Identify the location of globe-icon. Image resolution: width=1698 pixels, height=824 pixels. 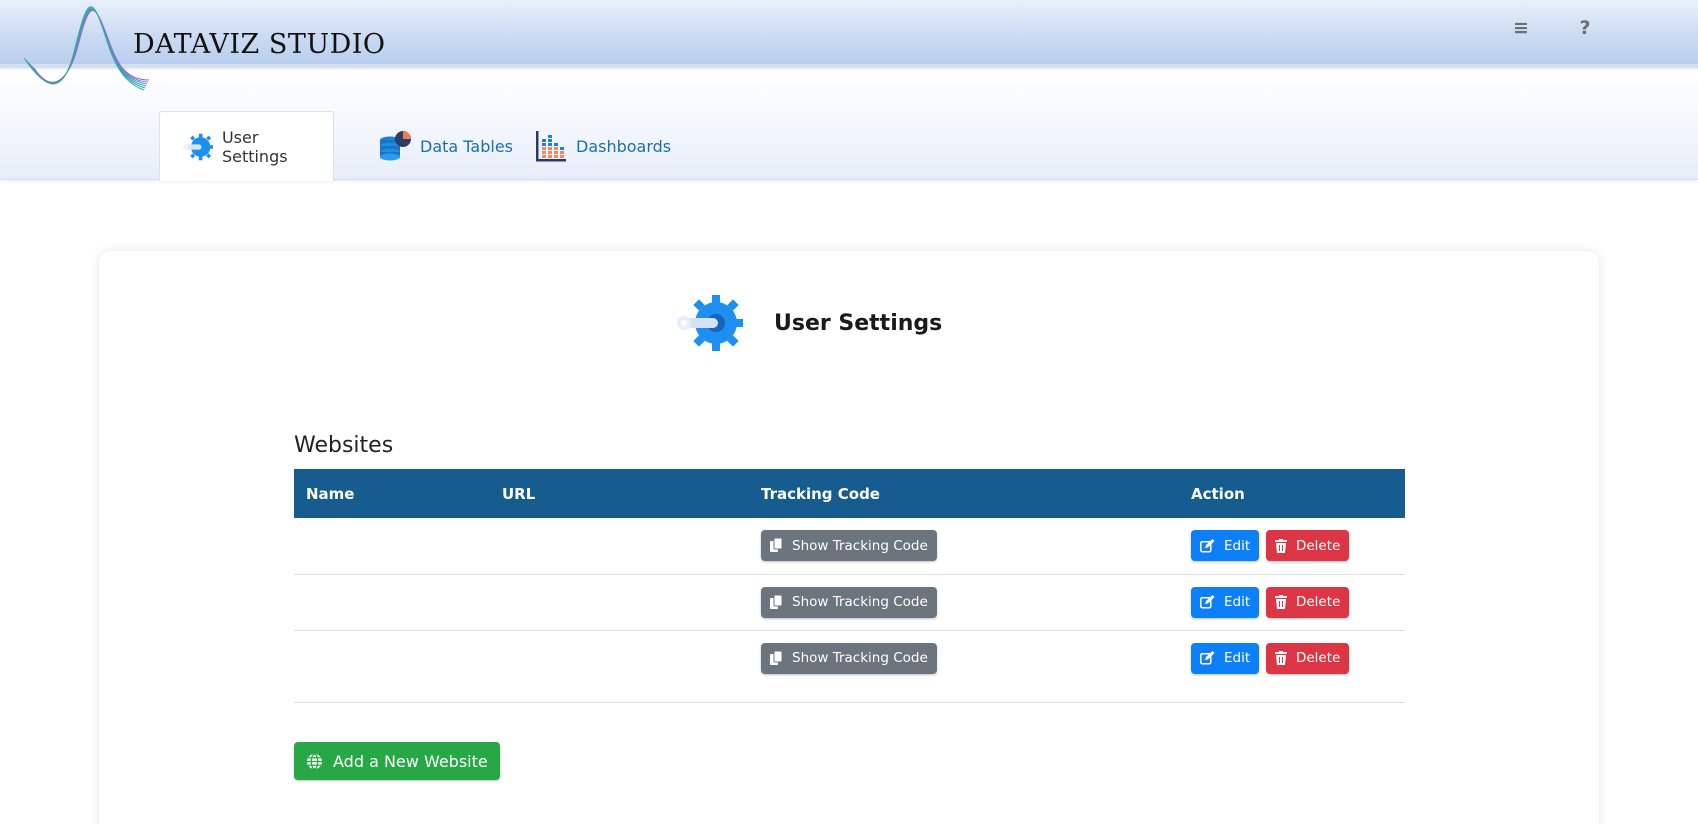
(314, 761).